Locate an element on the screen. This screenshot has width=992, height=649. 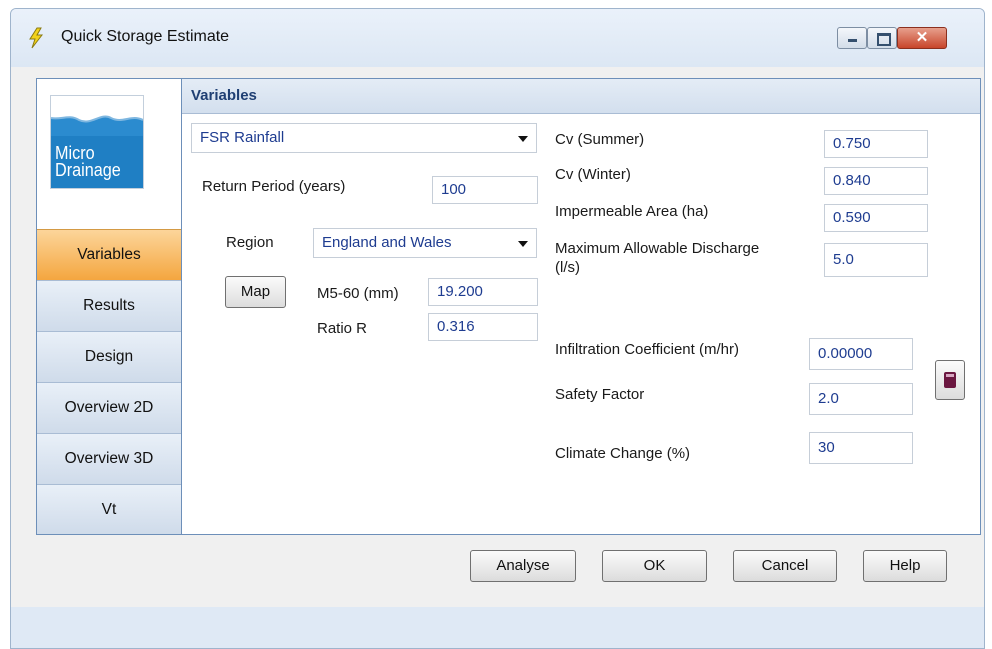
calculator-button is located at coordinates (950, 380).